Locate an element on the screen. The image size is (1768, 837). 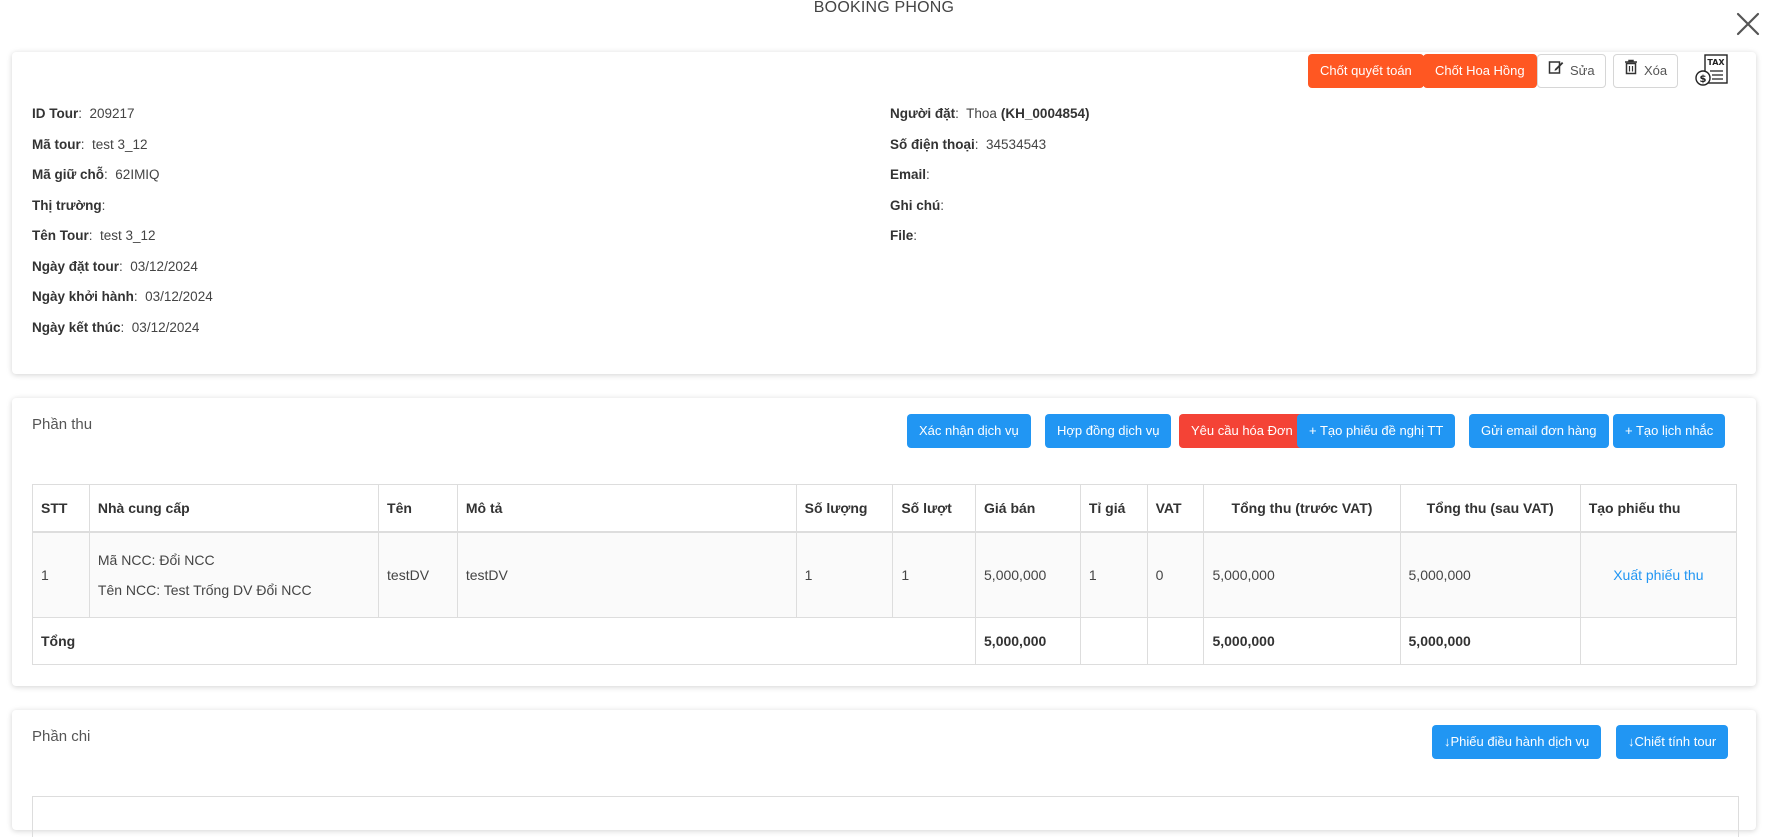
tax-invoice-icon: TAX $ is located at coordinates (1712, 71).